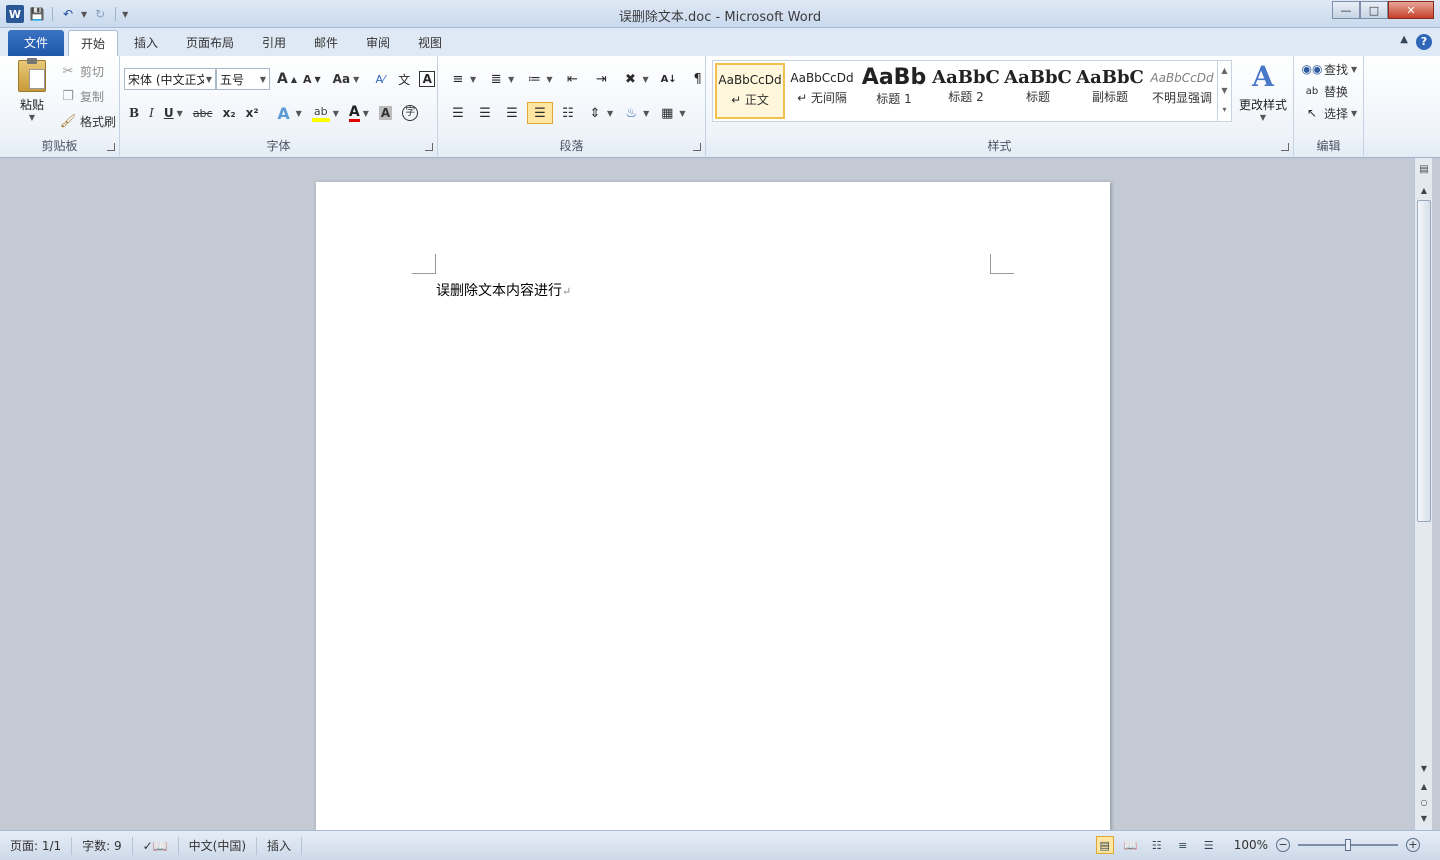 The width and height of the screenshot is (1440, 860). Describe the element at coordinates (496, 79) in the screenshot. I see `numbered-list-icon: ≣` at that location.